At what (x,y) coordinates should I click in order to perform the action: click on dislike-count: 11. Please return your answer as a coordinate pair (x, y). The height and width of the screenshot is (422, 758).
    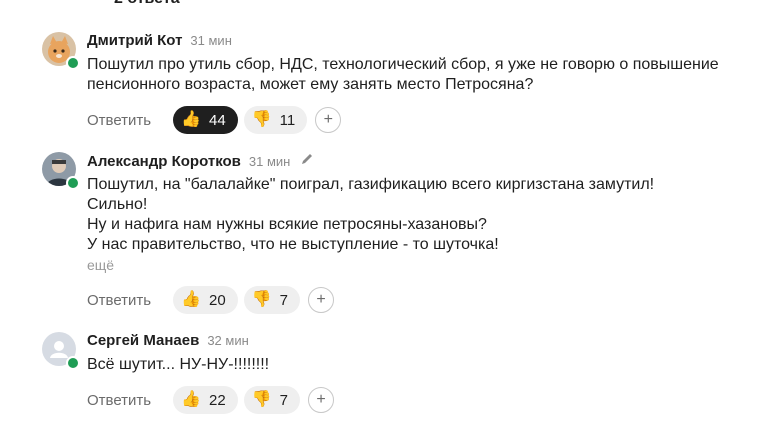
    Looking at the image, I should click on (287, 120).